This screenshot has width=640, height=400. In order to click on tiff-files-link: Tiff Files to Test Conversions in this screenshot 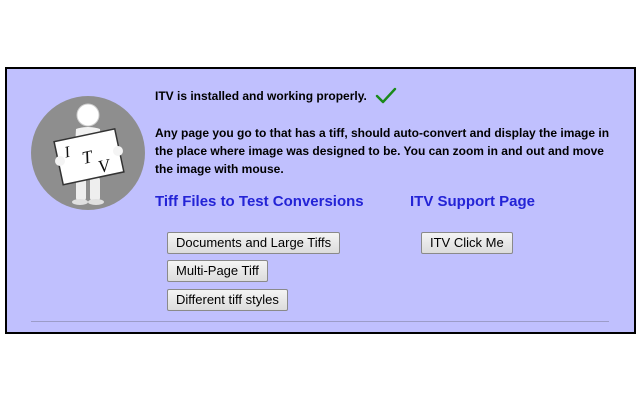, I will do `click(259, 201)`.